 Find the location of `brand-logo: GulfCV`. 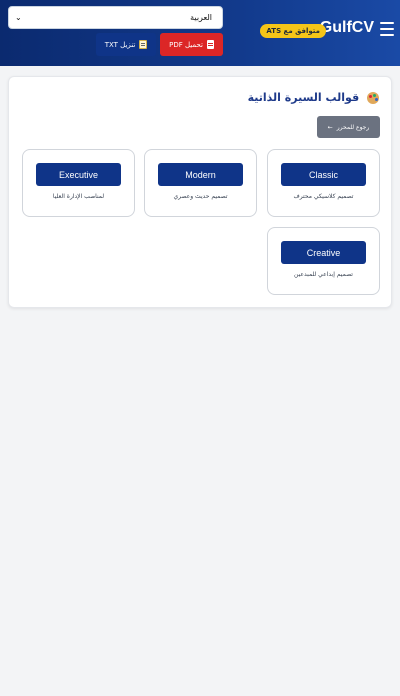

brand-logo: GulfCV is located at coordinates (347, 28).